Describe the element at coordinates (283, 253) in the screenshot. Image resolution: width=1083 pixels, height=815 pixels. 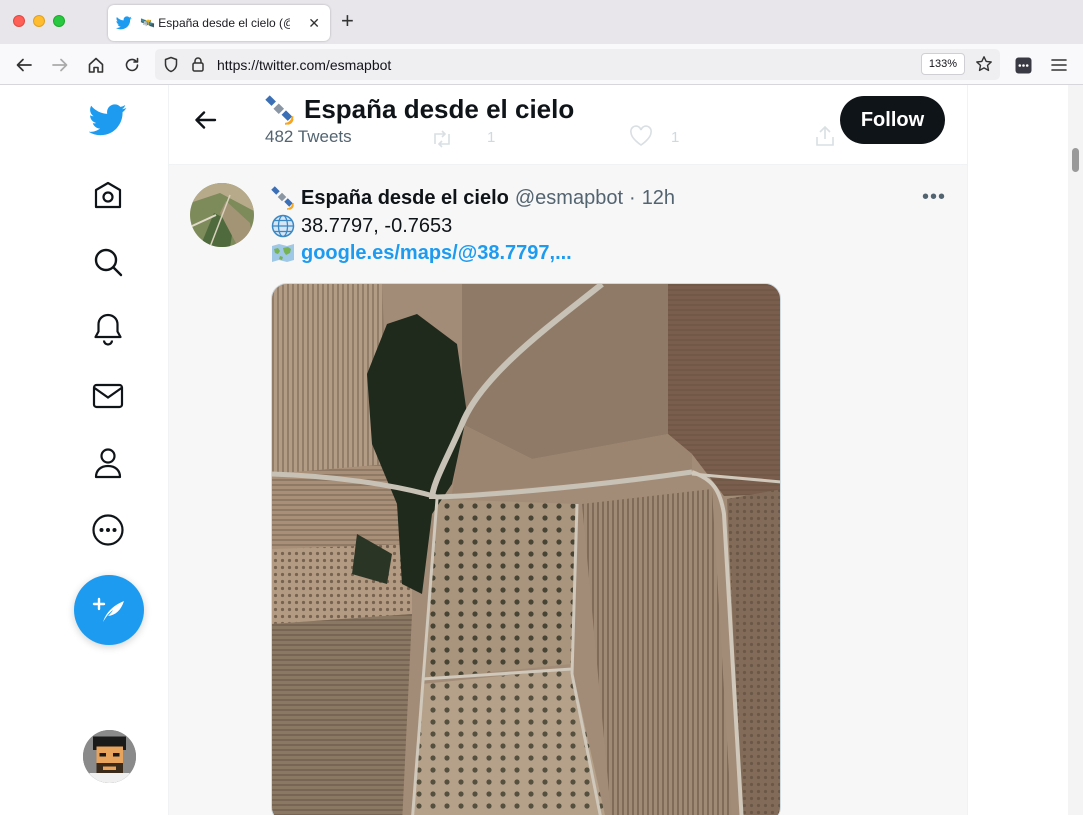
I see `world-map-icon` at that location.